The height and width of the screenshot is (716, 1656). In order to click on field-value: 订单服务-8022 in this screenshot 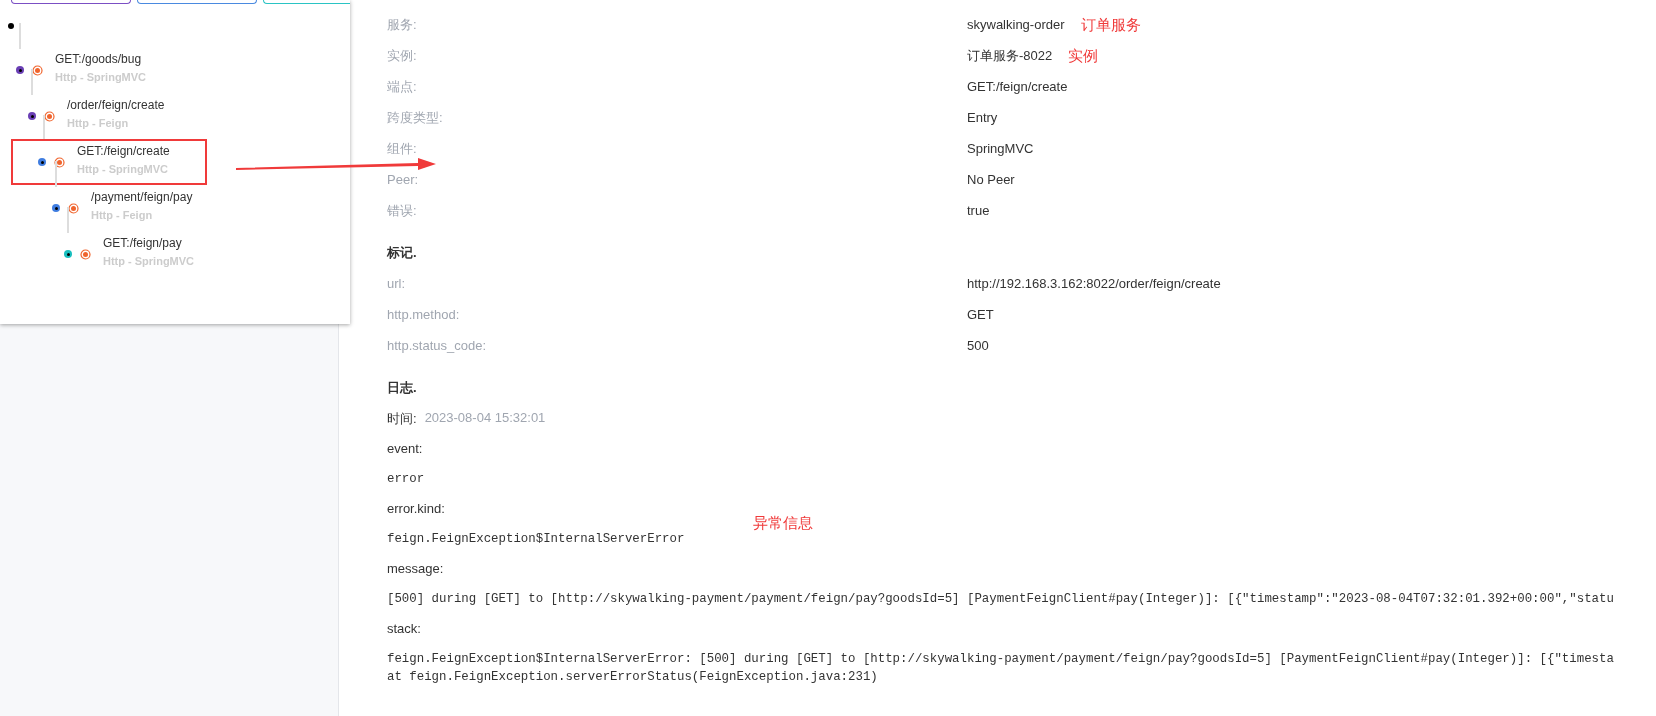, I will do `click(1010, 56)`.